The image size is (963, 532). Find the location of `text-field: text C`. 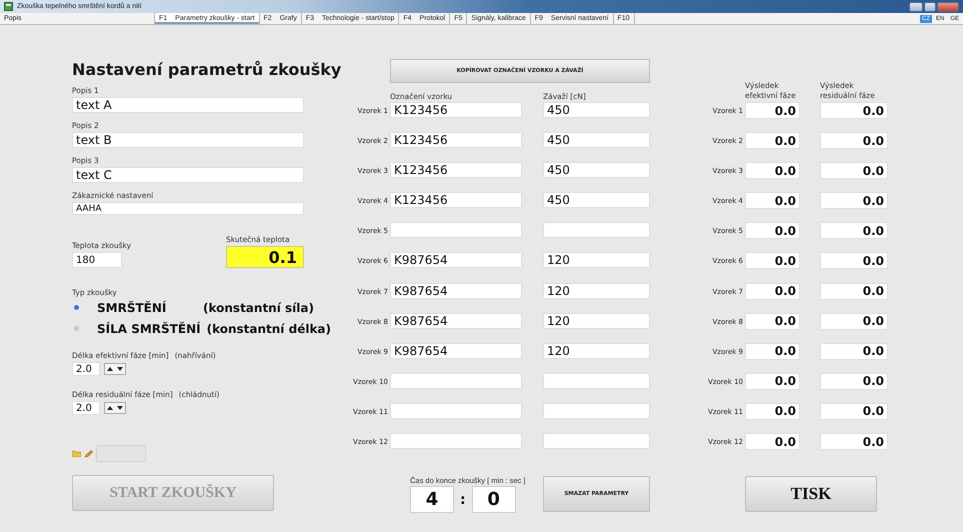

text-field: text C is located at coordinates (188, 175).